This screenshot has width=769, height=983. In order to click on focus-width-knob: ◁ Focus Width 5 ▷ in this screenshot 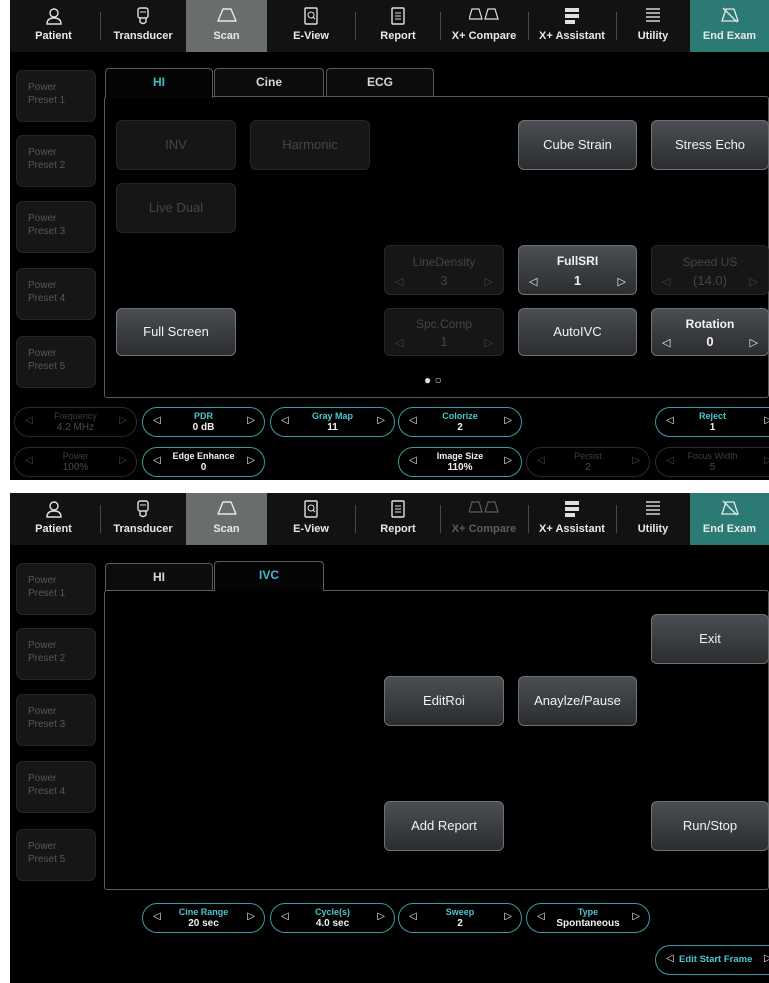, I will do `click(712, 462)`.